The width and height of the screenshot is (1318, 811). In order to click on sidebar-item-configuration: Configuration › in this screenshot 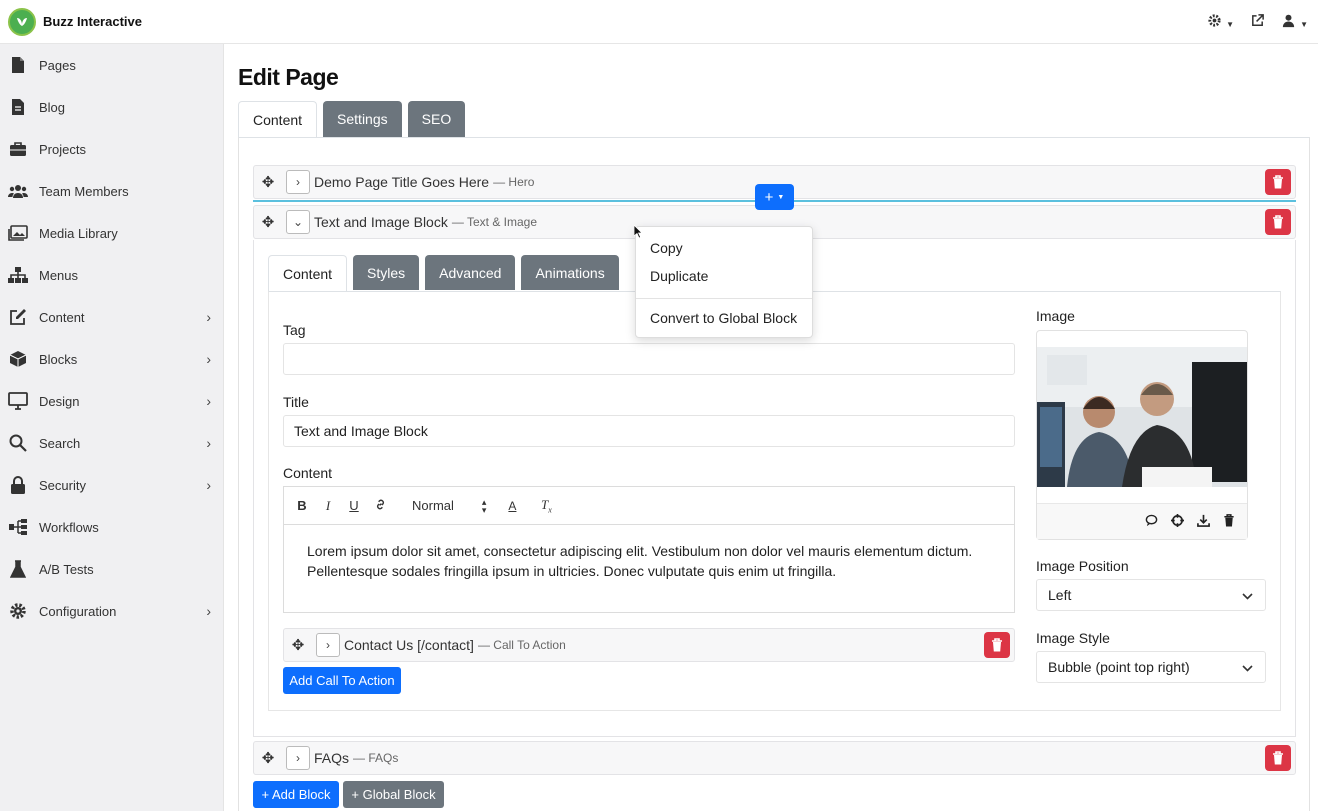, I will do `click(111, 611)`.